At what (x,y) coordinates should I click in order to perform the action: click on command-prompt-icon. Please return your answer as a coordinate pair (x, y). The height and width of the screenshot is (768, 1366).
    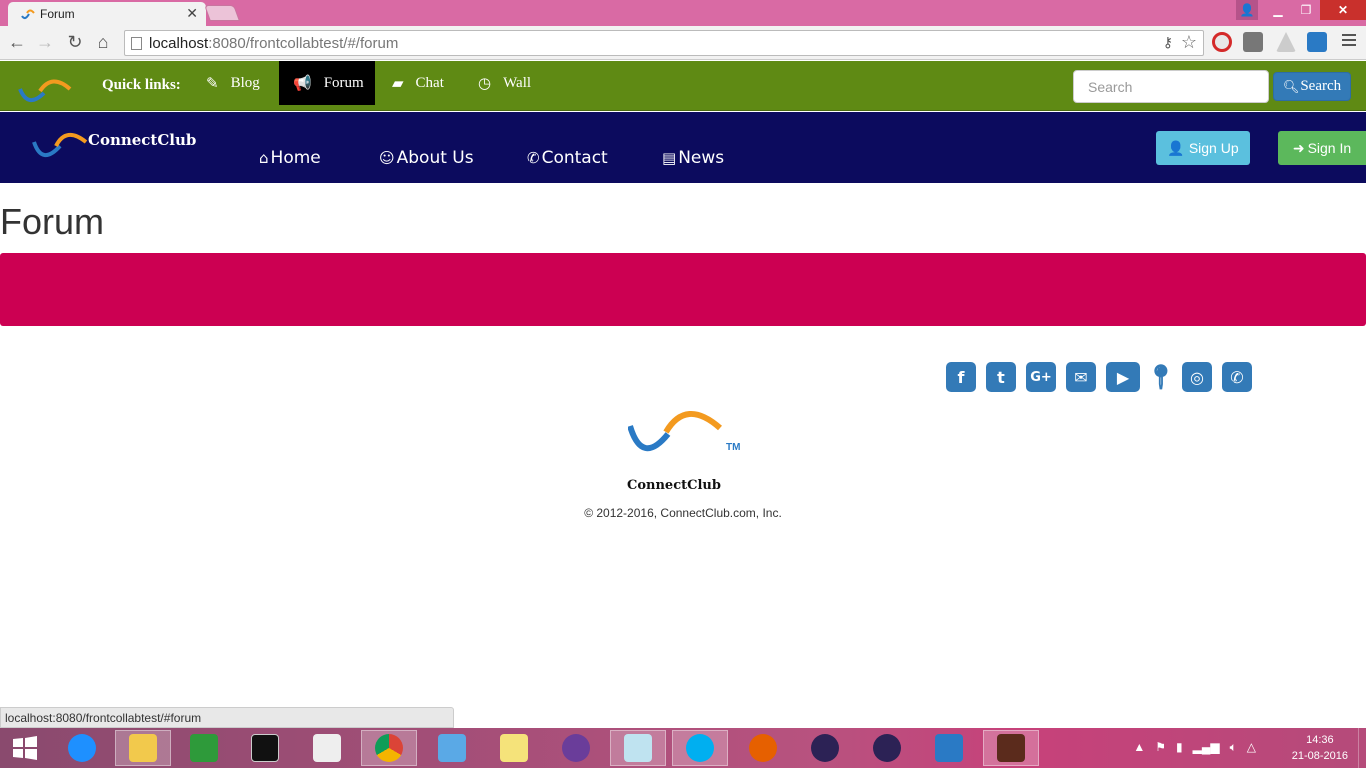
    Looking at the image, I should click on (265, 748).